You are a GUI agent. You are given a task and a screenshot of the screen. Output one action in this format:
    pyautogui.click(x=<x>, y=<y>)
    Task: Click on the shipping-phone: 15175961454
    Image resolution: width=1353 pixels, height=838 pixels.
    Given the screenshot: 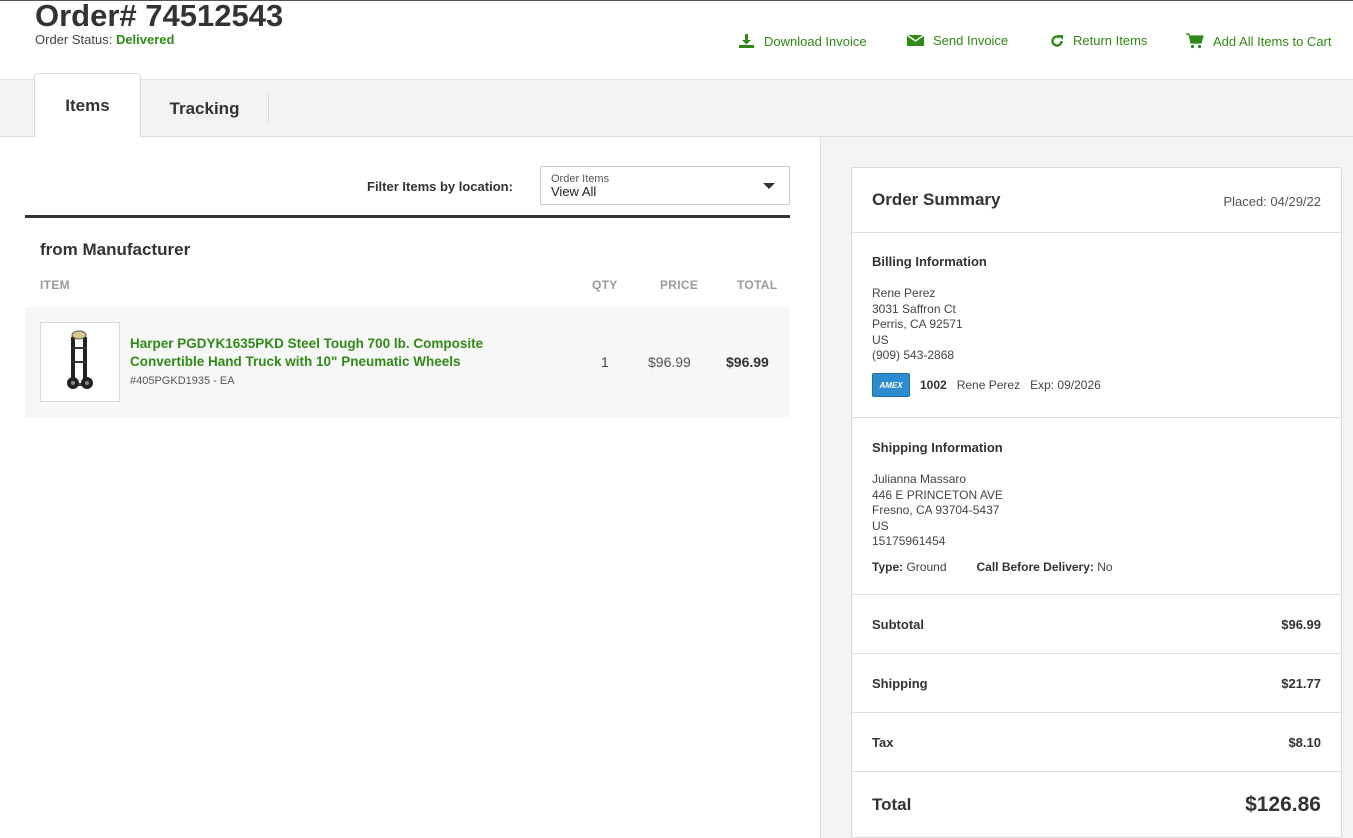 What is the action you would take?
    pyautogui.click(x=909, y=541)
    